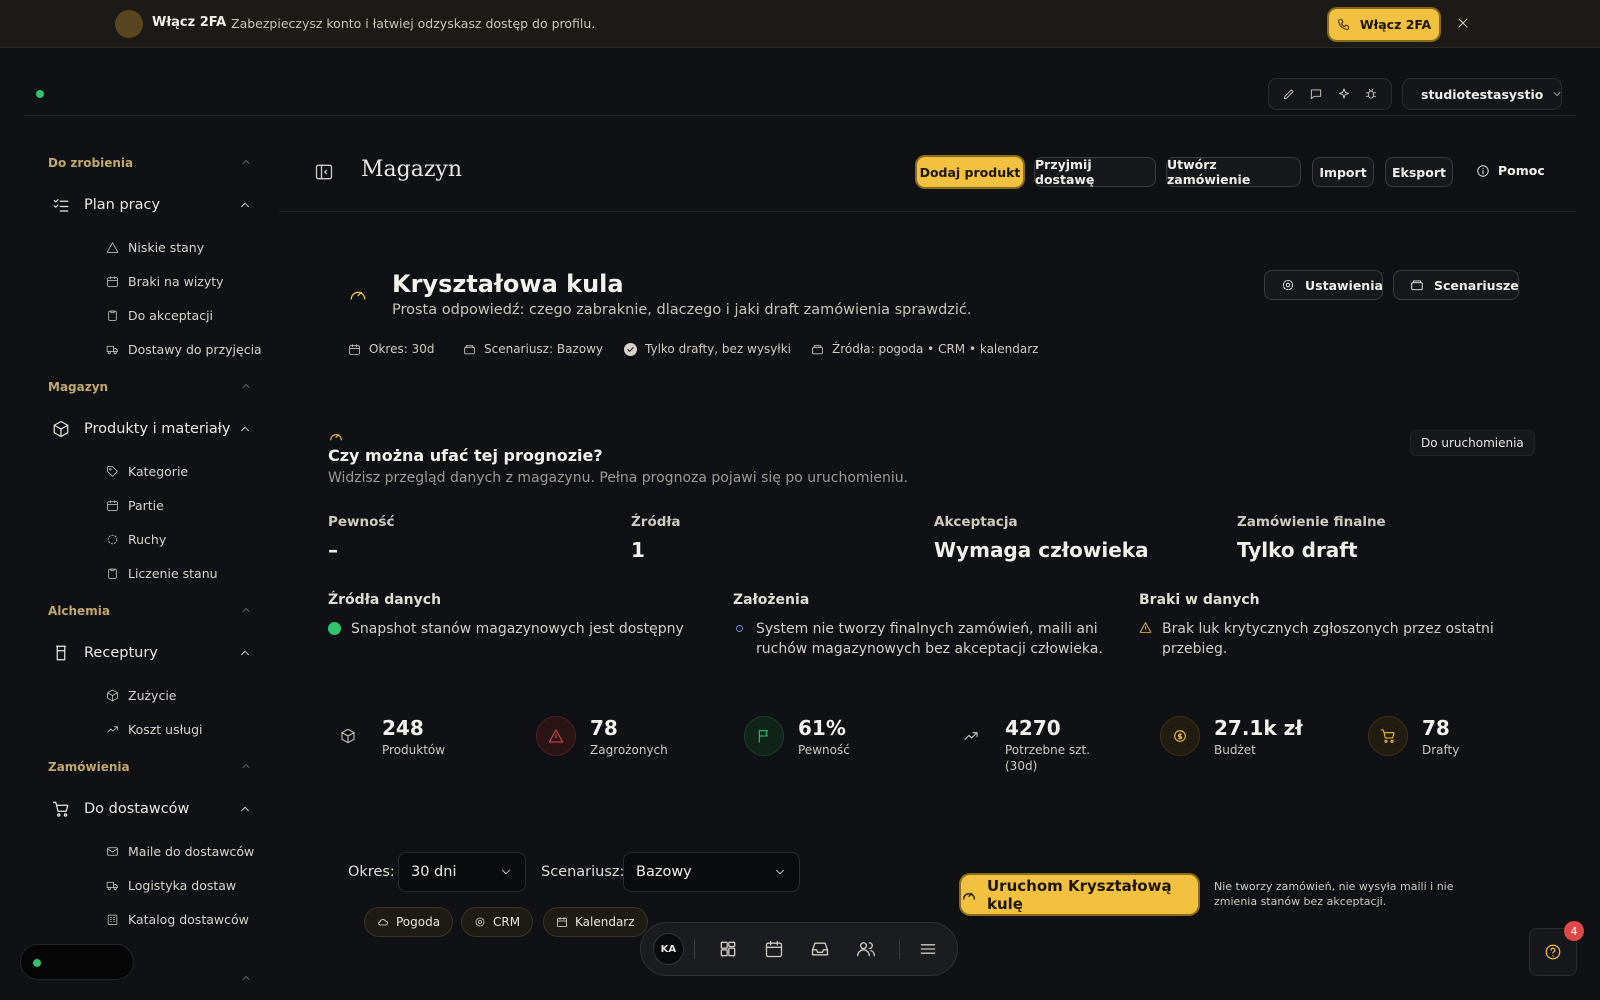 This screenshot has width=1600, height=1000. What do you see at coordinates (155, 247) in the screenshot?
I see `sidebar-item-low-stock: Niskie stany` at bounding box center [155, 247].